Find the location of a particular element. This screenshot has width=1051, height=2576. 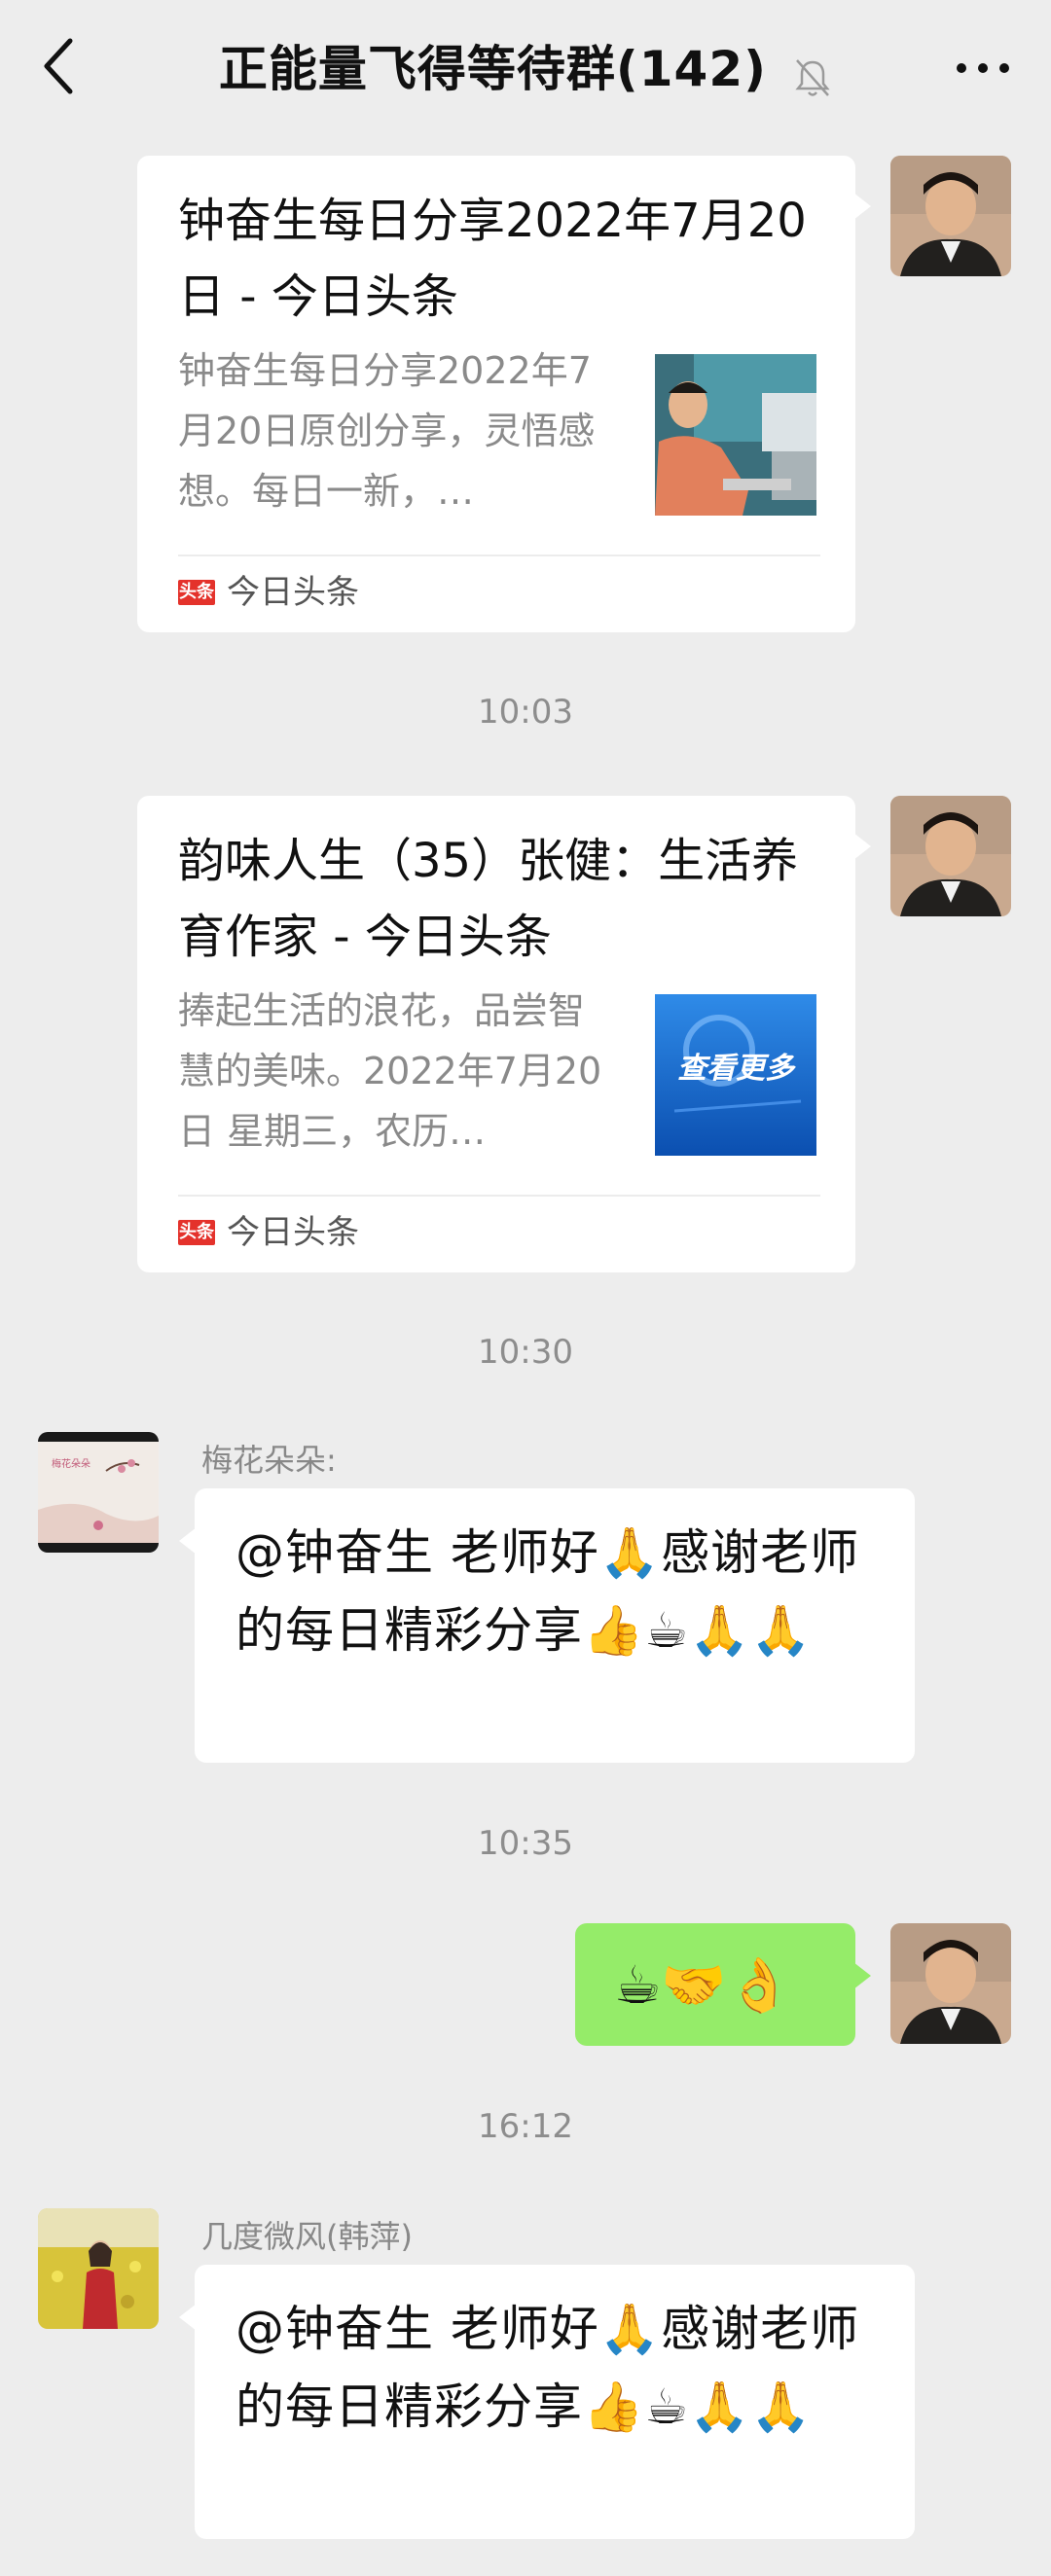

chat-title: 正能量飞得等待群(142) is located at coordinates (525, 69).